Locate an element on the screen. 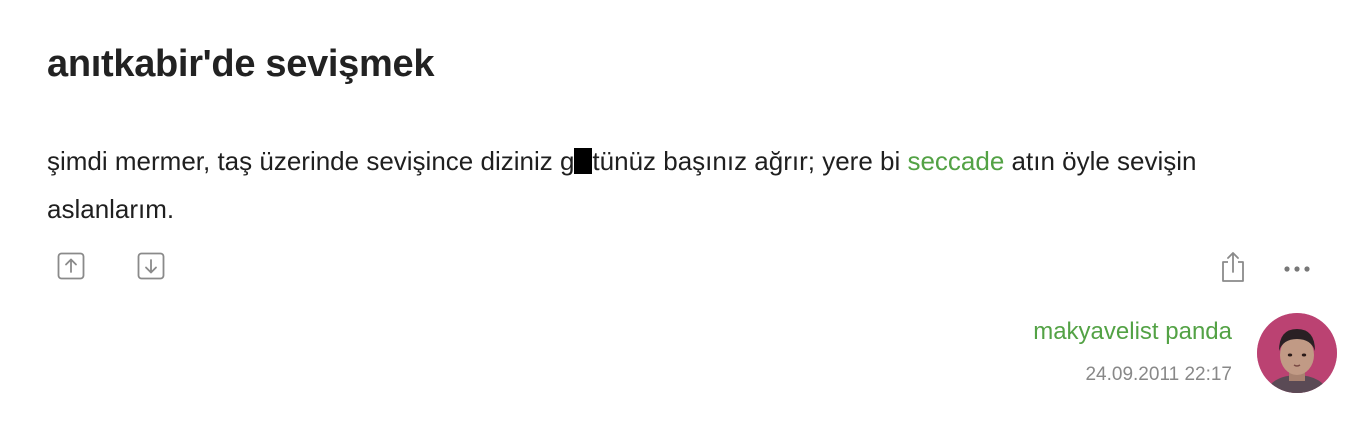 The height and width of the screenshot is (435, 1347). censor-block is located at coordinates (583, 161).